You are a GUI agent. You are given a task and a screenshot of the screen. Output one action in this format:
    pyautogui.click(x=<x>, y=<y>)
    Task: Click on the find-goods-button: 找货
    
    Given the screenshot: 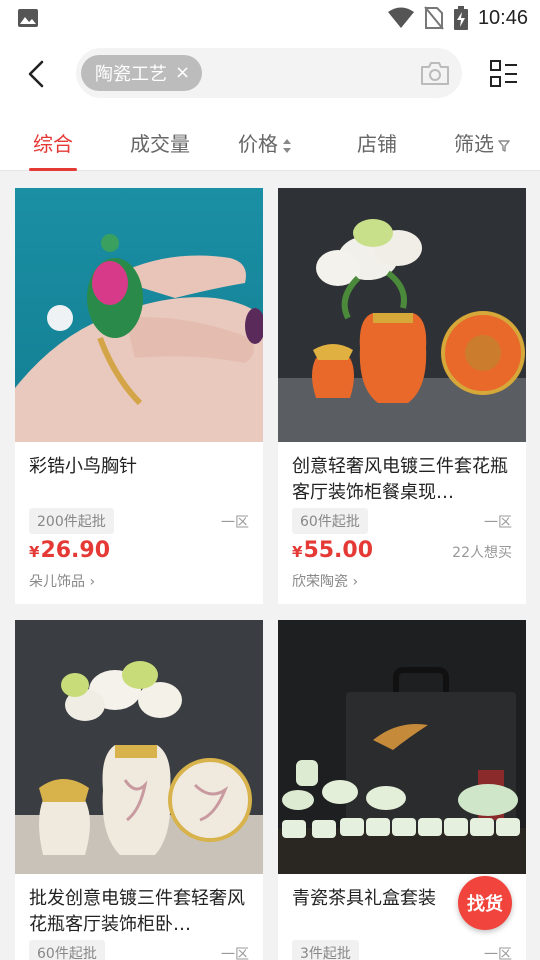 What is the action you would take?
    pyautogui.click(x=485, y=903)
    